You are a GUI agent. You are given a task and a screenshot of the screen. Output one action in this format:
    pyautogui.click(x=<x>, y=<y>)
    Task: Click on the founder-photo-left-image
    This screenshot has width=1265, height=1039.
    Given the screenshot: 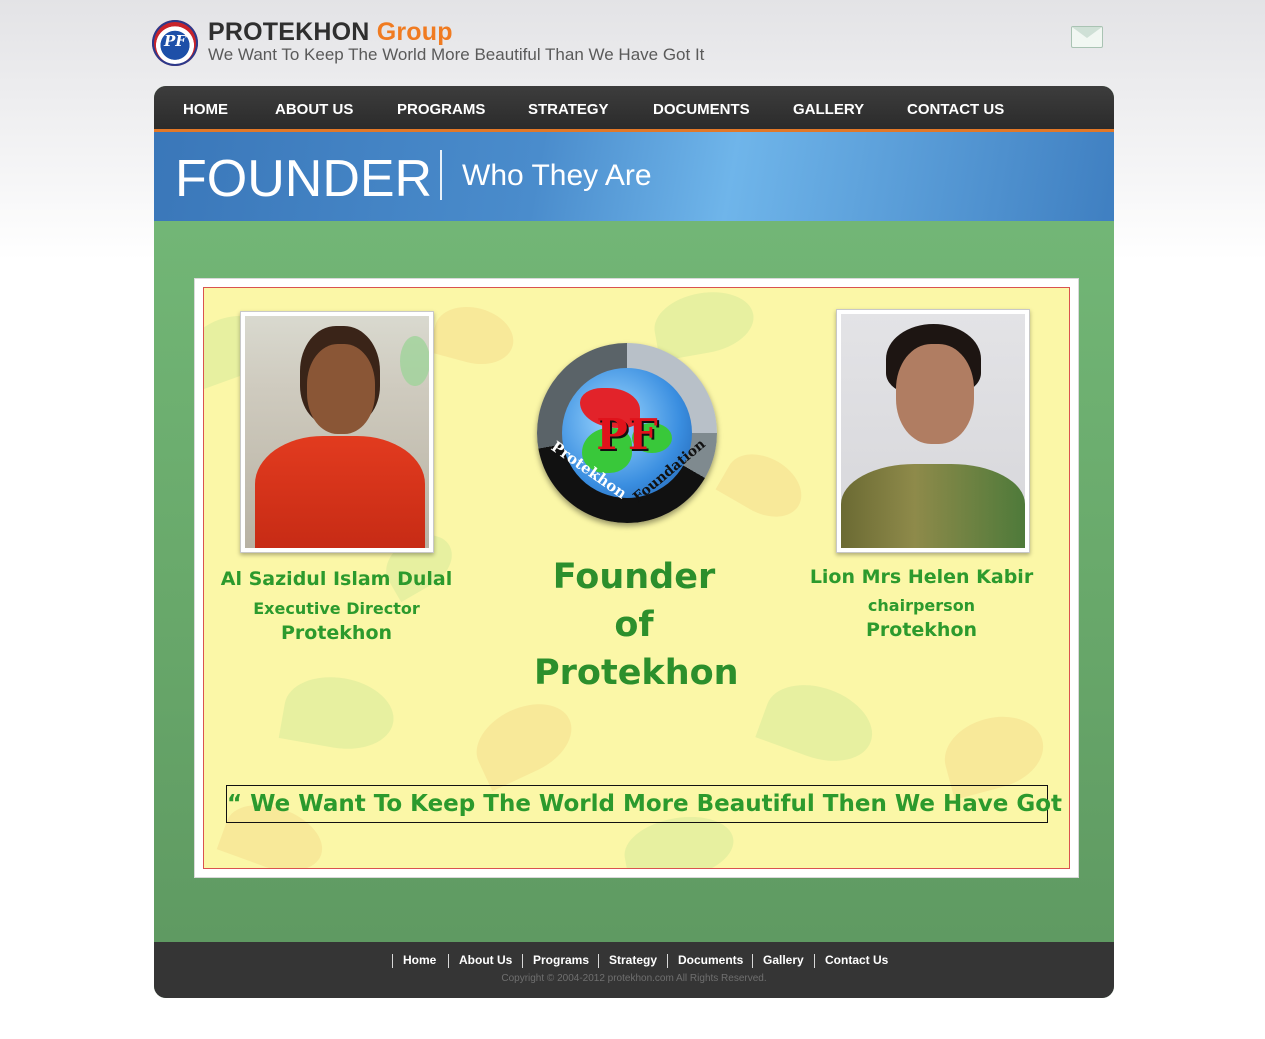 What is the action you would take?
    pyautogui.click(x=337, y=432)
    